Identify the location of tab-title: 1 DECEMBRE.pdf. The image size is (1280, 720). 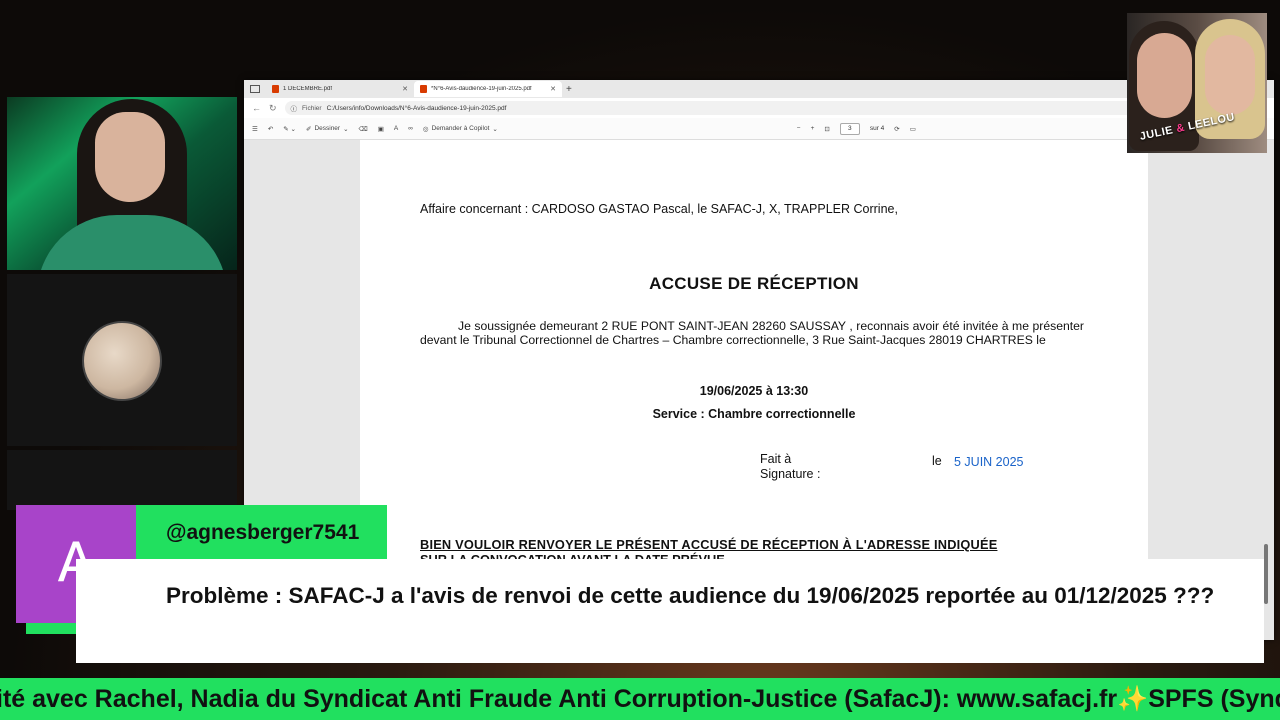
(308, 89).